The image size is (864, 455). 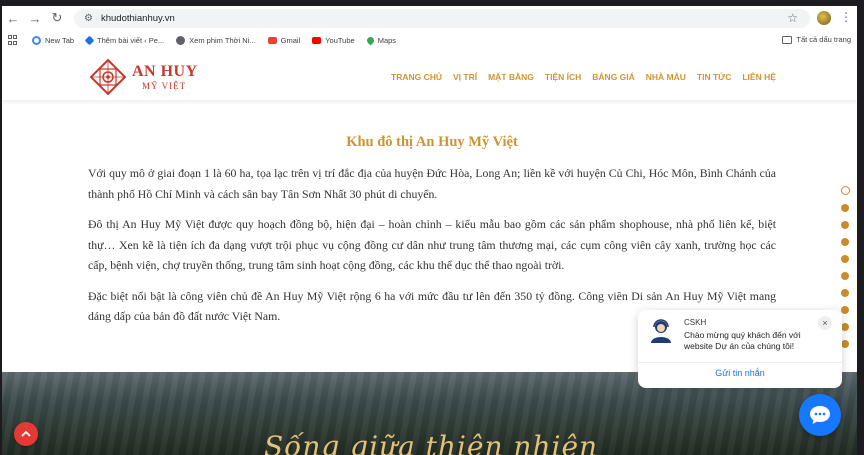 I want to click on all-bookmarks: Tất cả dấu trang, so click(x=816, y=39).